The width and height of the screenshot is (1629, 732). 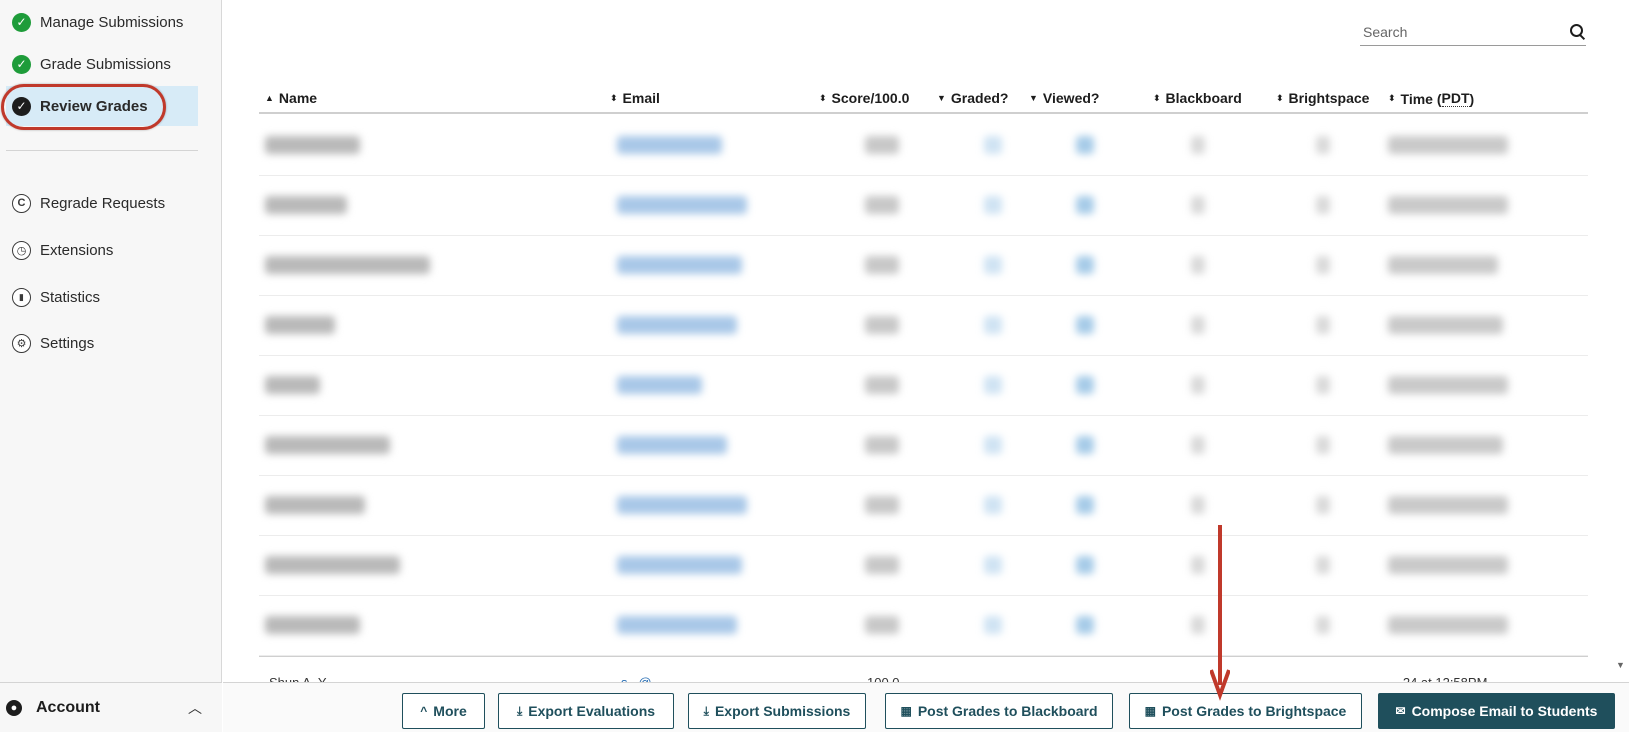 I want to click on column-header-name: ▲ Name, so click(x=291, y=98).